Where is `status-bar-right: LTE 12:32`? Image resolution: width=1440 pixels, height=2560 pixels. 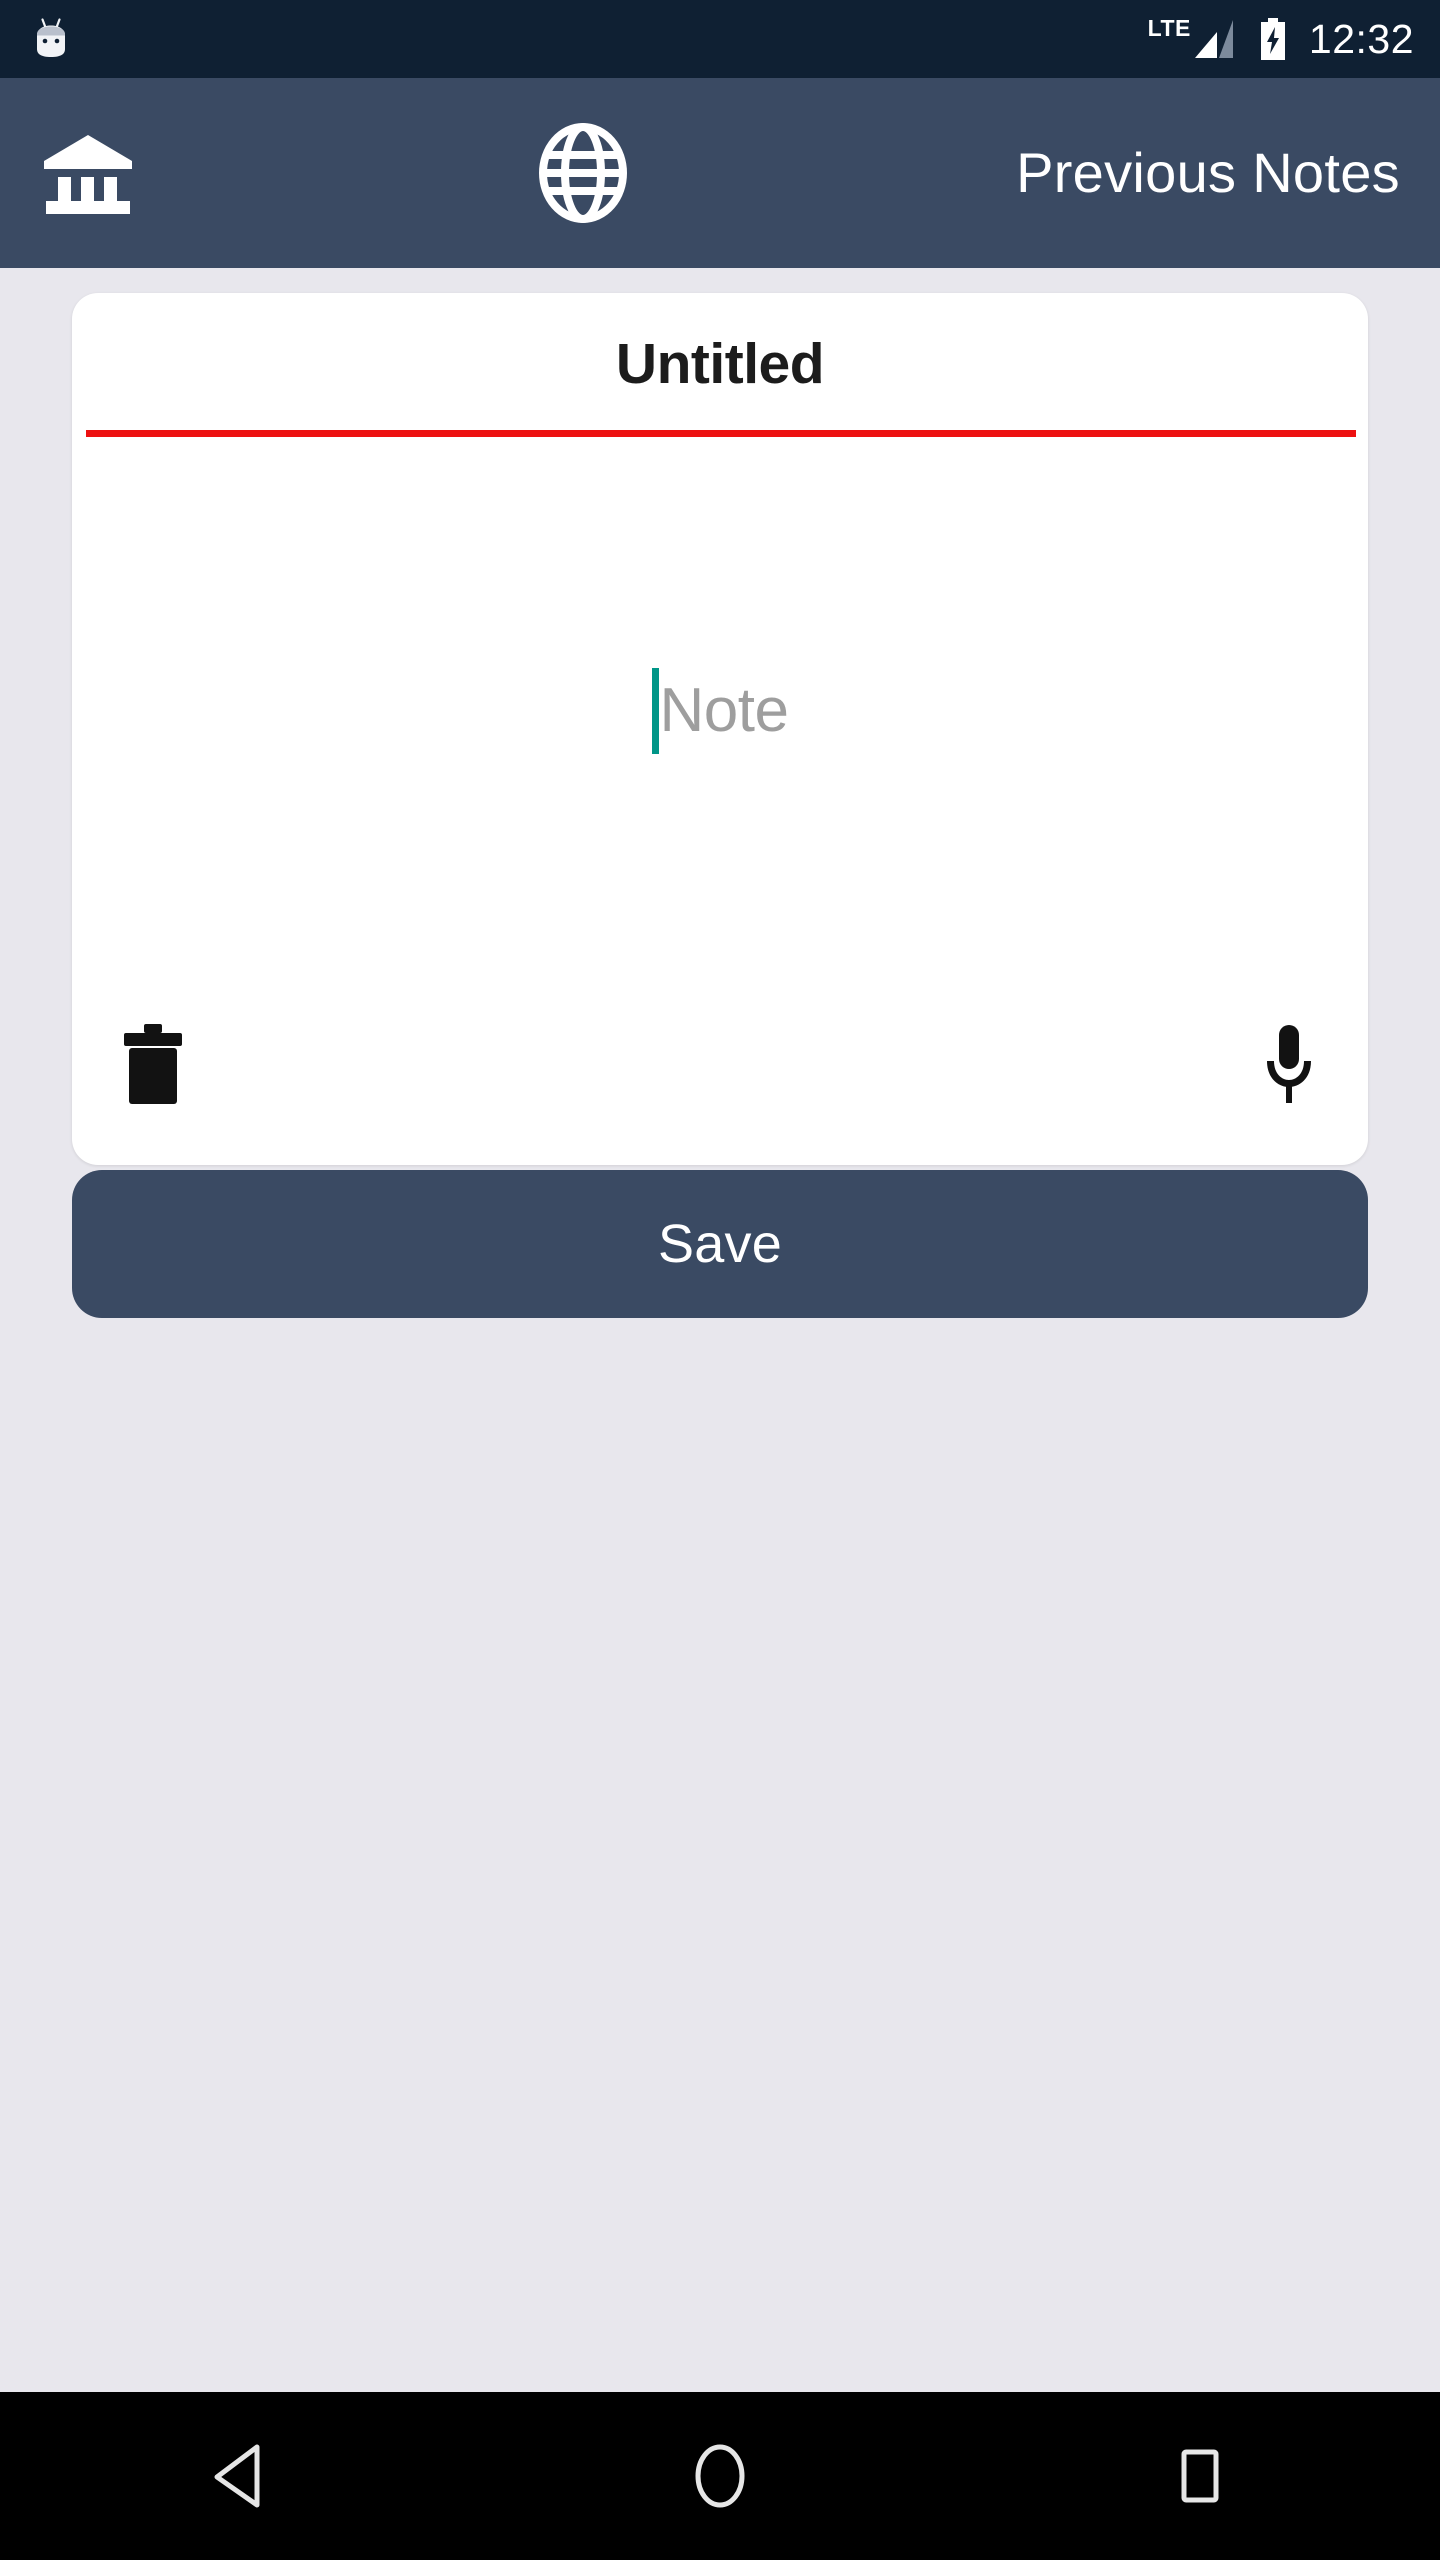
status-bar-right: LTE 12:32 is located at coordinates (1281, 39).